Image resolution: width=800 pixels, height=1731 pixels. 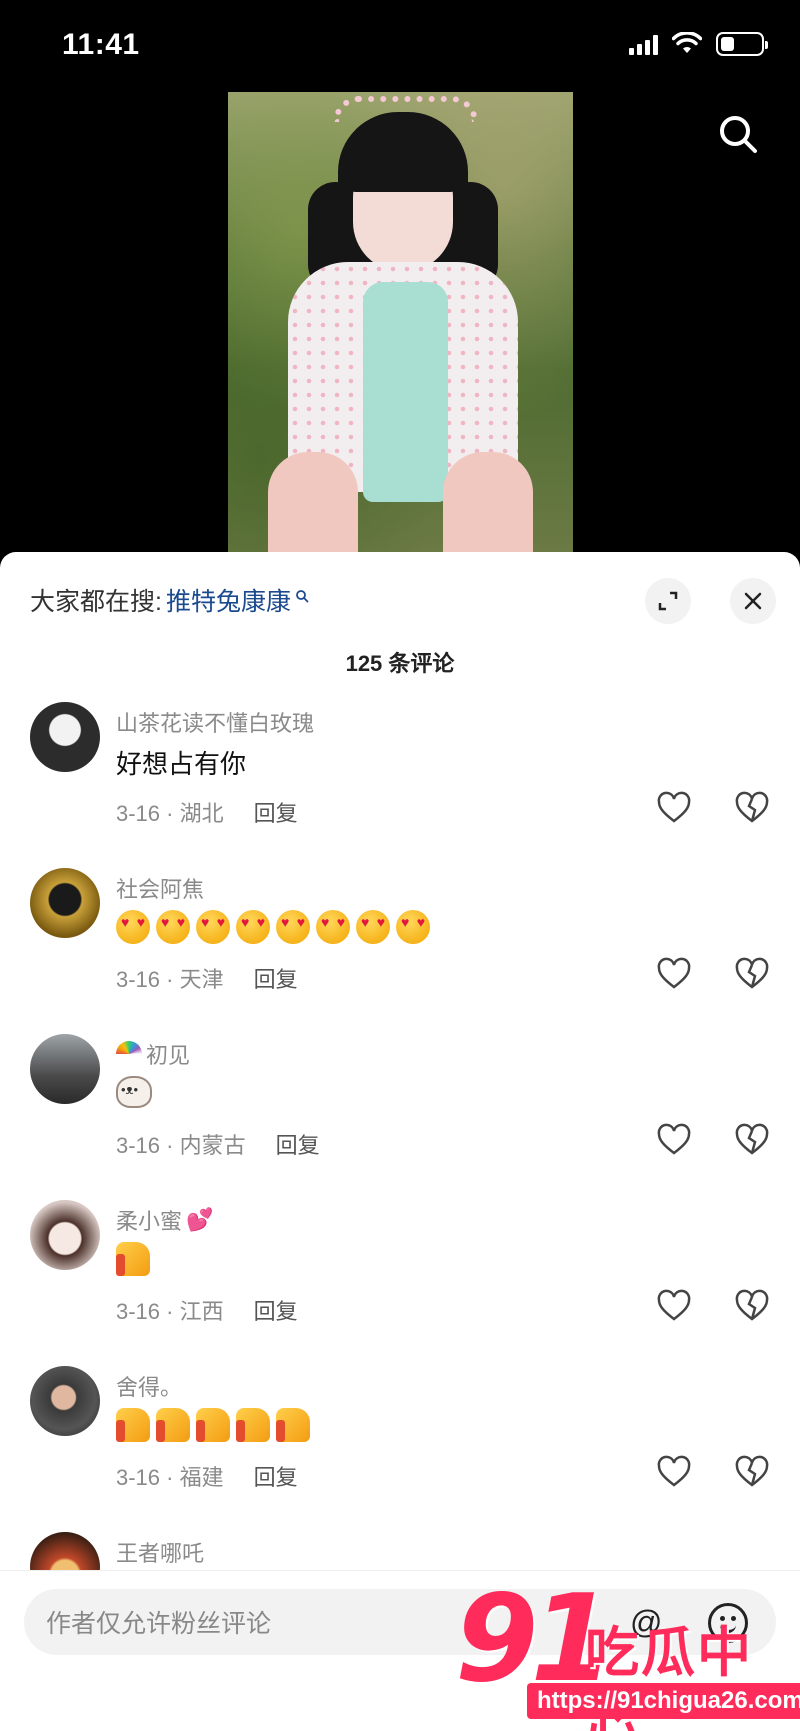 I want to click on comment-username: 初见, so click(x=153, y=1054).